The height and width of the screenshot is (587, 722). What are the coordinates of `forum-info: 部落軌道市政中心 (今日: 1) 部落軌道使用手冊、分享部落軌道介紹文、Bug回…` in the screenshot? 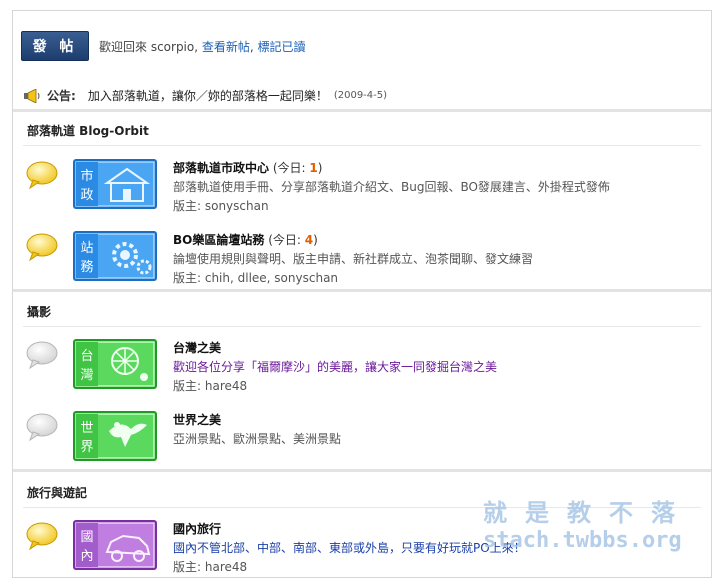 It's located at (391, 187).